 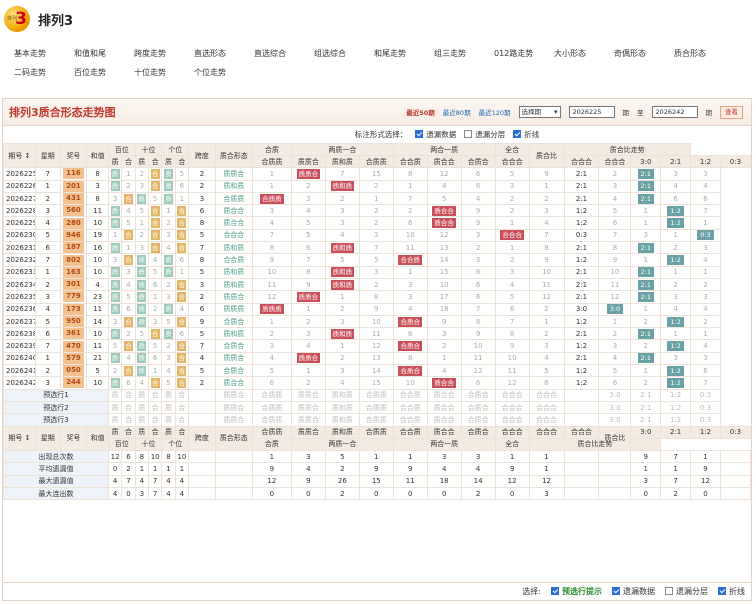 What do you see at coordinates (376, 432) in the screenshot?
I see `f-form: 合质质` at bounding box center [376, 432].